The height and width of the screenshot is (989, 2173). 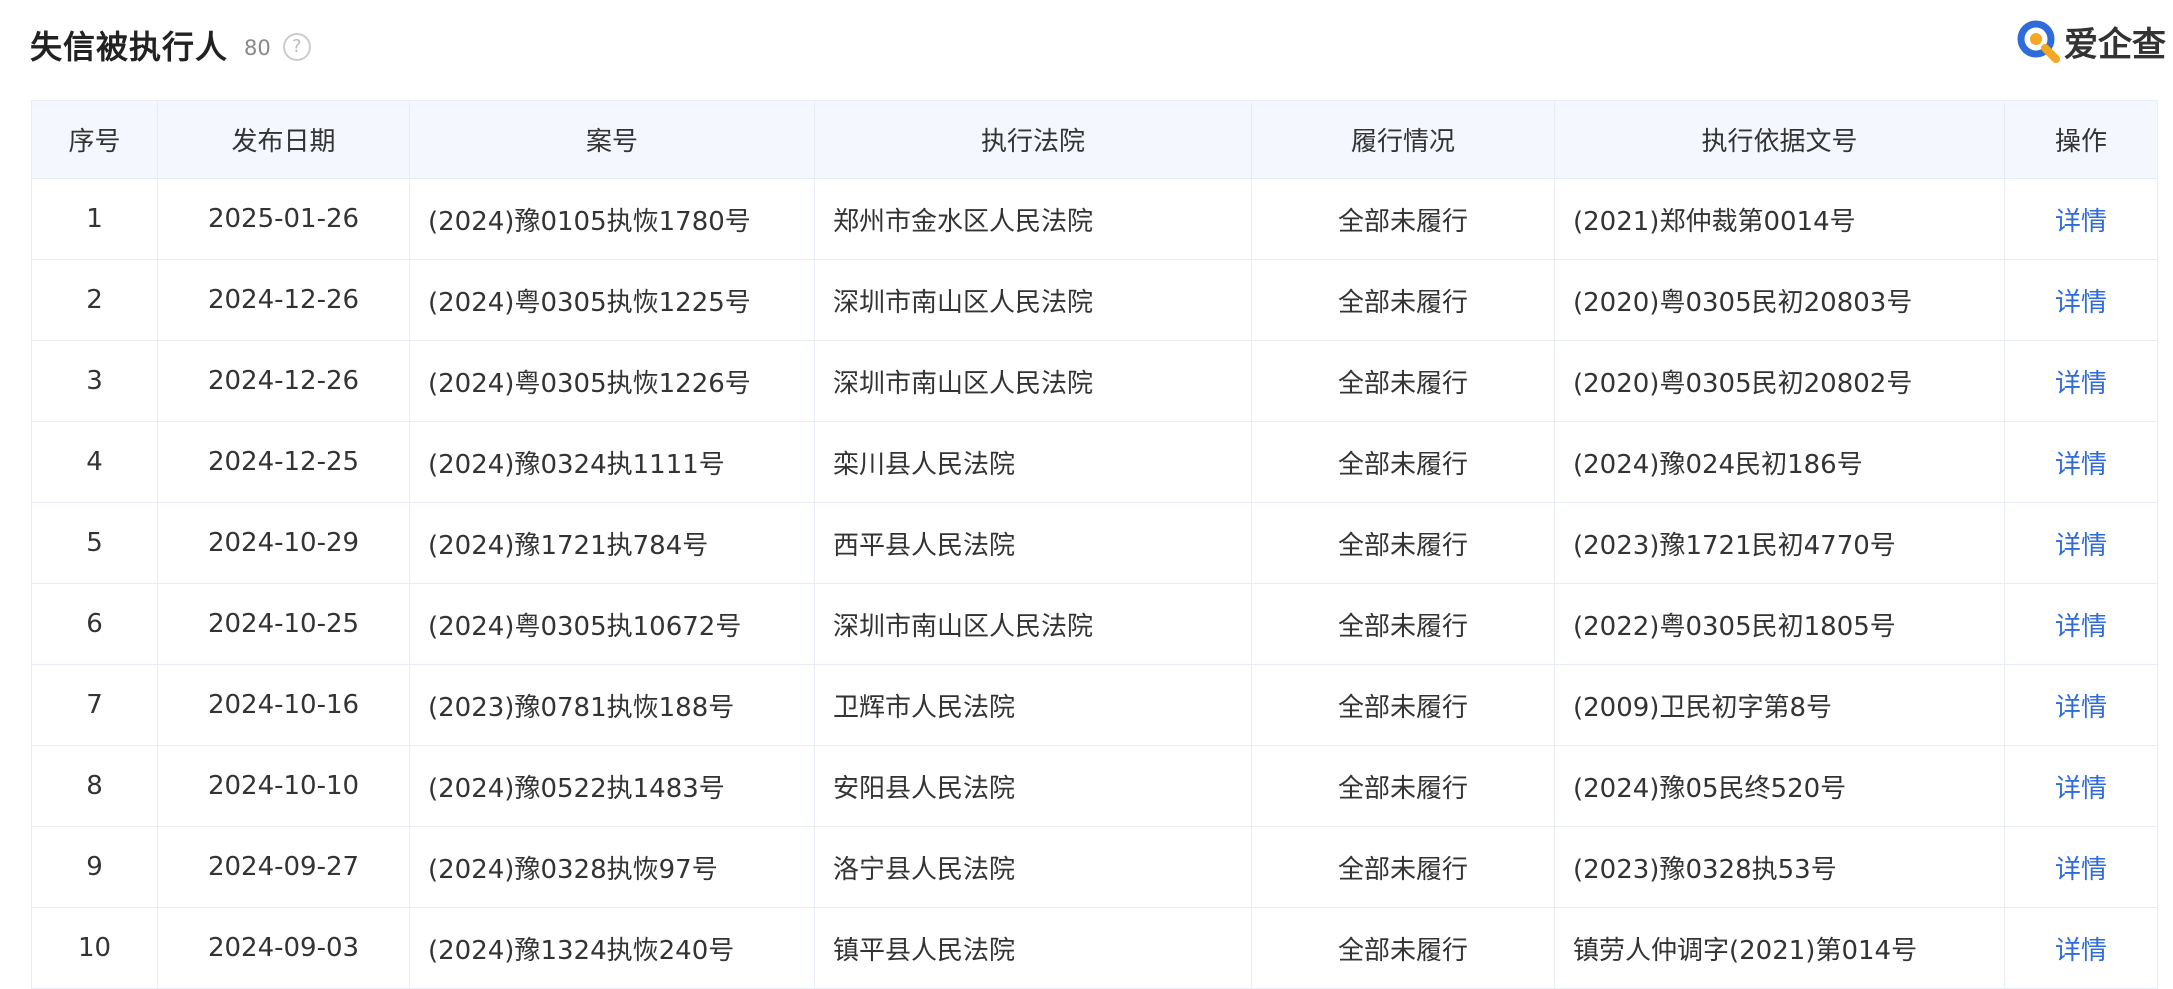 I want to click on column-header-case-number: 案号, so click(x=612, y=139).